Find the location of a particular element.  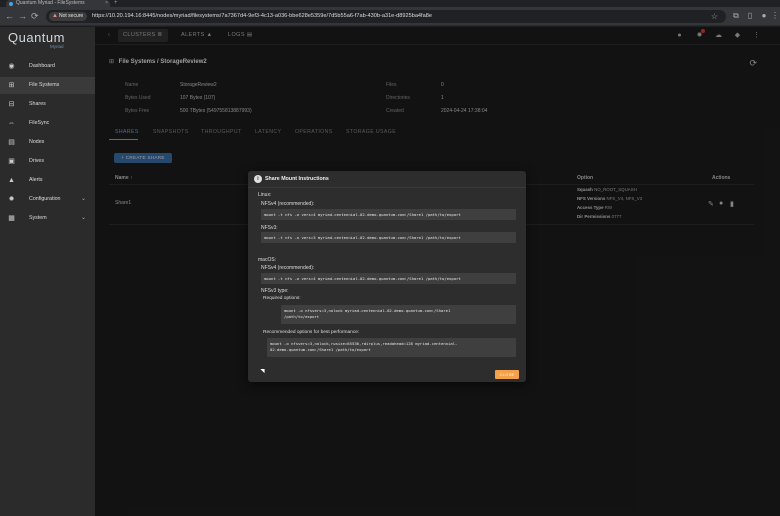

close-tab-icon: × is located at coordinates (106, 3).